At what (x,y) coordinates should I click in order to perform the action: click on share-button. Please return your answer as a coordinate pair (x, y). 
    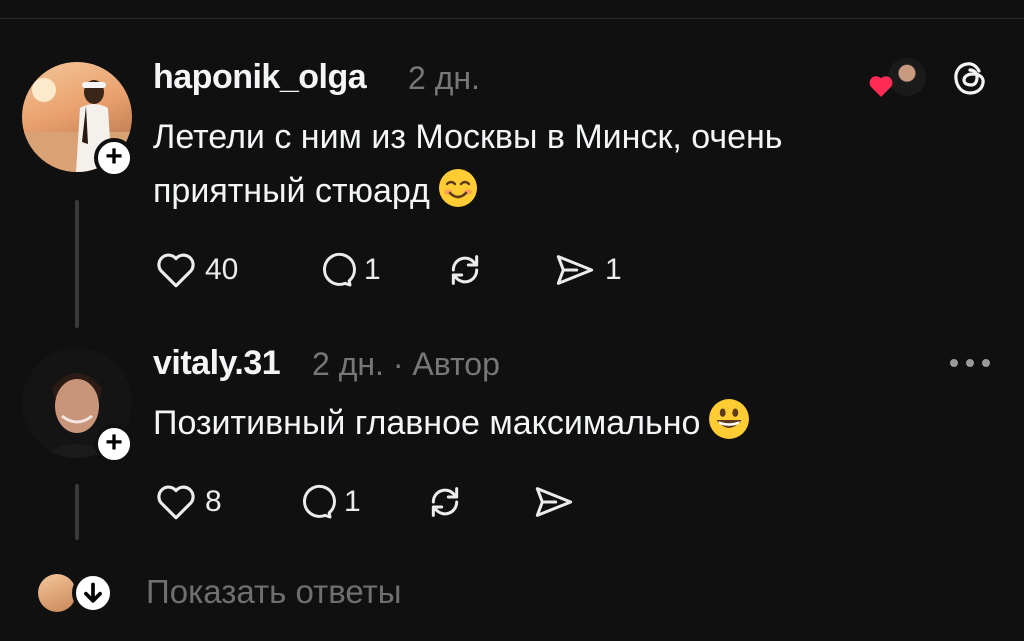
    Looking at the image, I should click on (554, 502).